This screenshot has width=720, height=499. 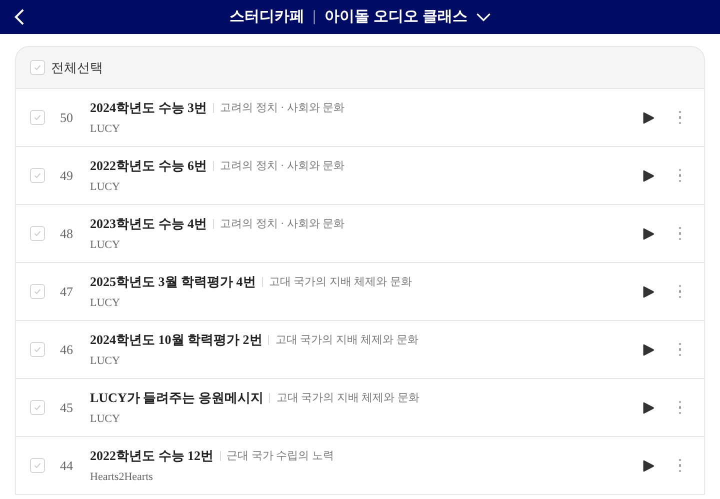 What do you see at coordinates (67, 175) in the screenshot?
I see `track-number: 49` at bounding box center [67, 175].